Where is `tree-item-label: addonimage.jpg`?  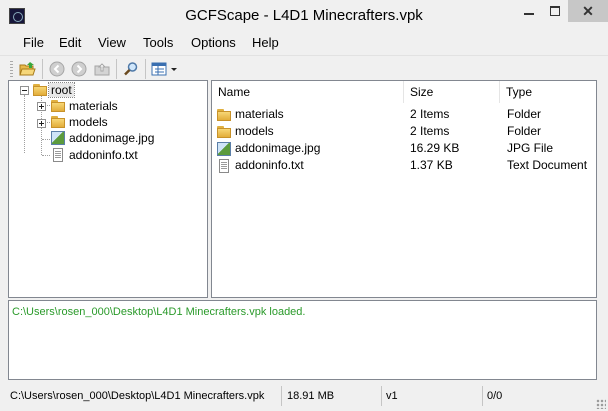
tree-item-label: addonimage.jpg is located at coordinates (112, 138).